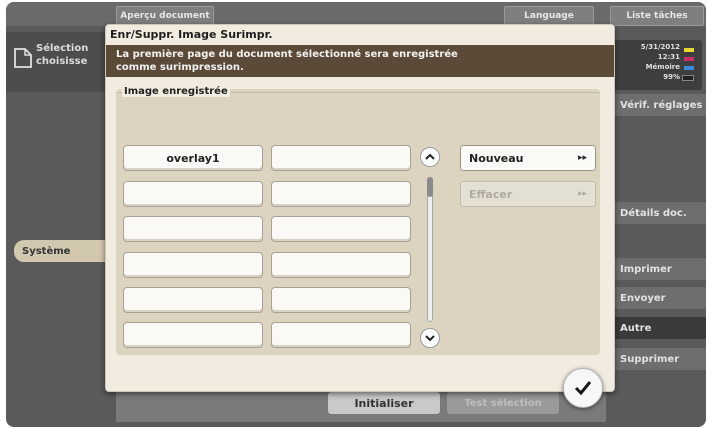 Image resolution: width=712 pixels, height=429 pixels. Describe the element at coordinates (660, 47) in the screenshot. I see `status-date: 5/31/2012` at that location.